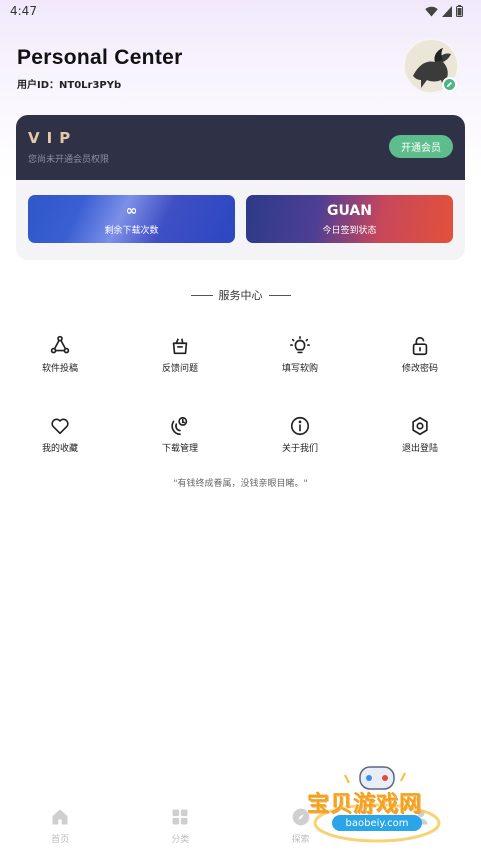 The height and width of the screenshot is (855, 481). I want to click on download-count-tile: ∞ 剩余下载次数, so click(131, 219).